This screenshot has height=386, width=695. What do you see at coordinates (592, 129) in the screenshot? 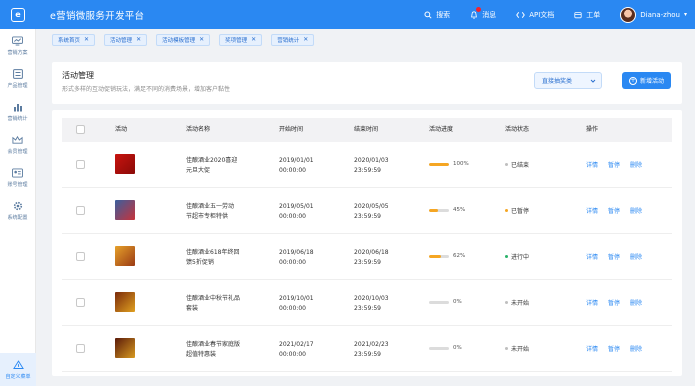
I see `column-header-actions: 操作` at bounding box center [592, 129].